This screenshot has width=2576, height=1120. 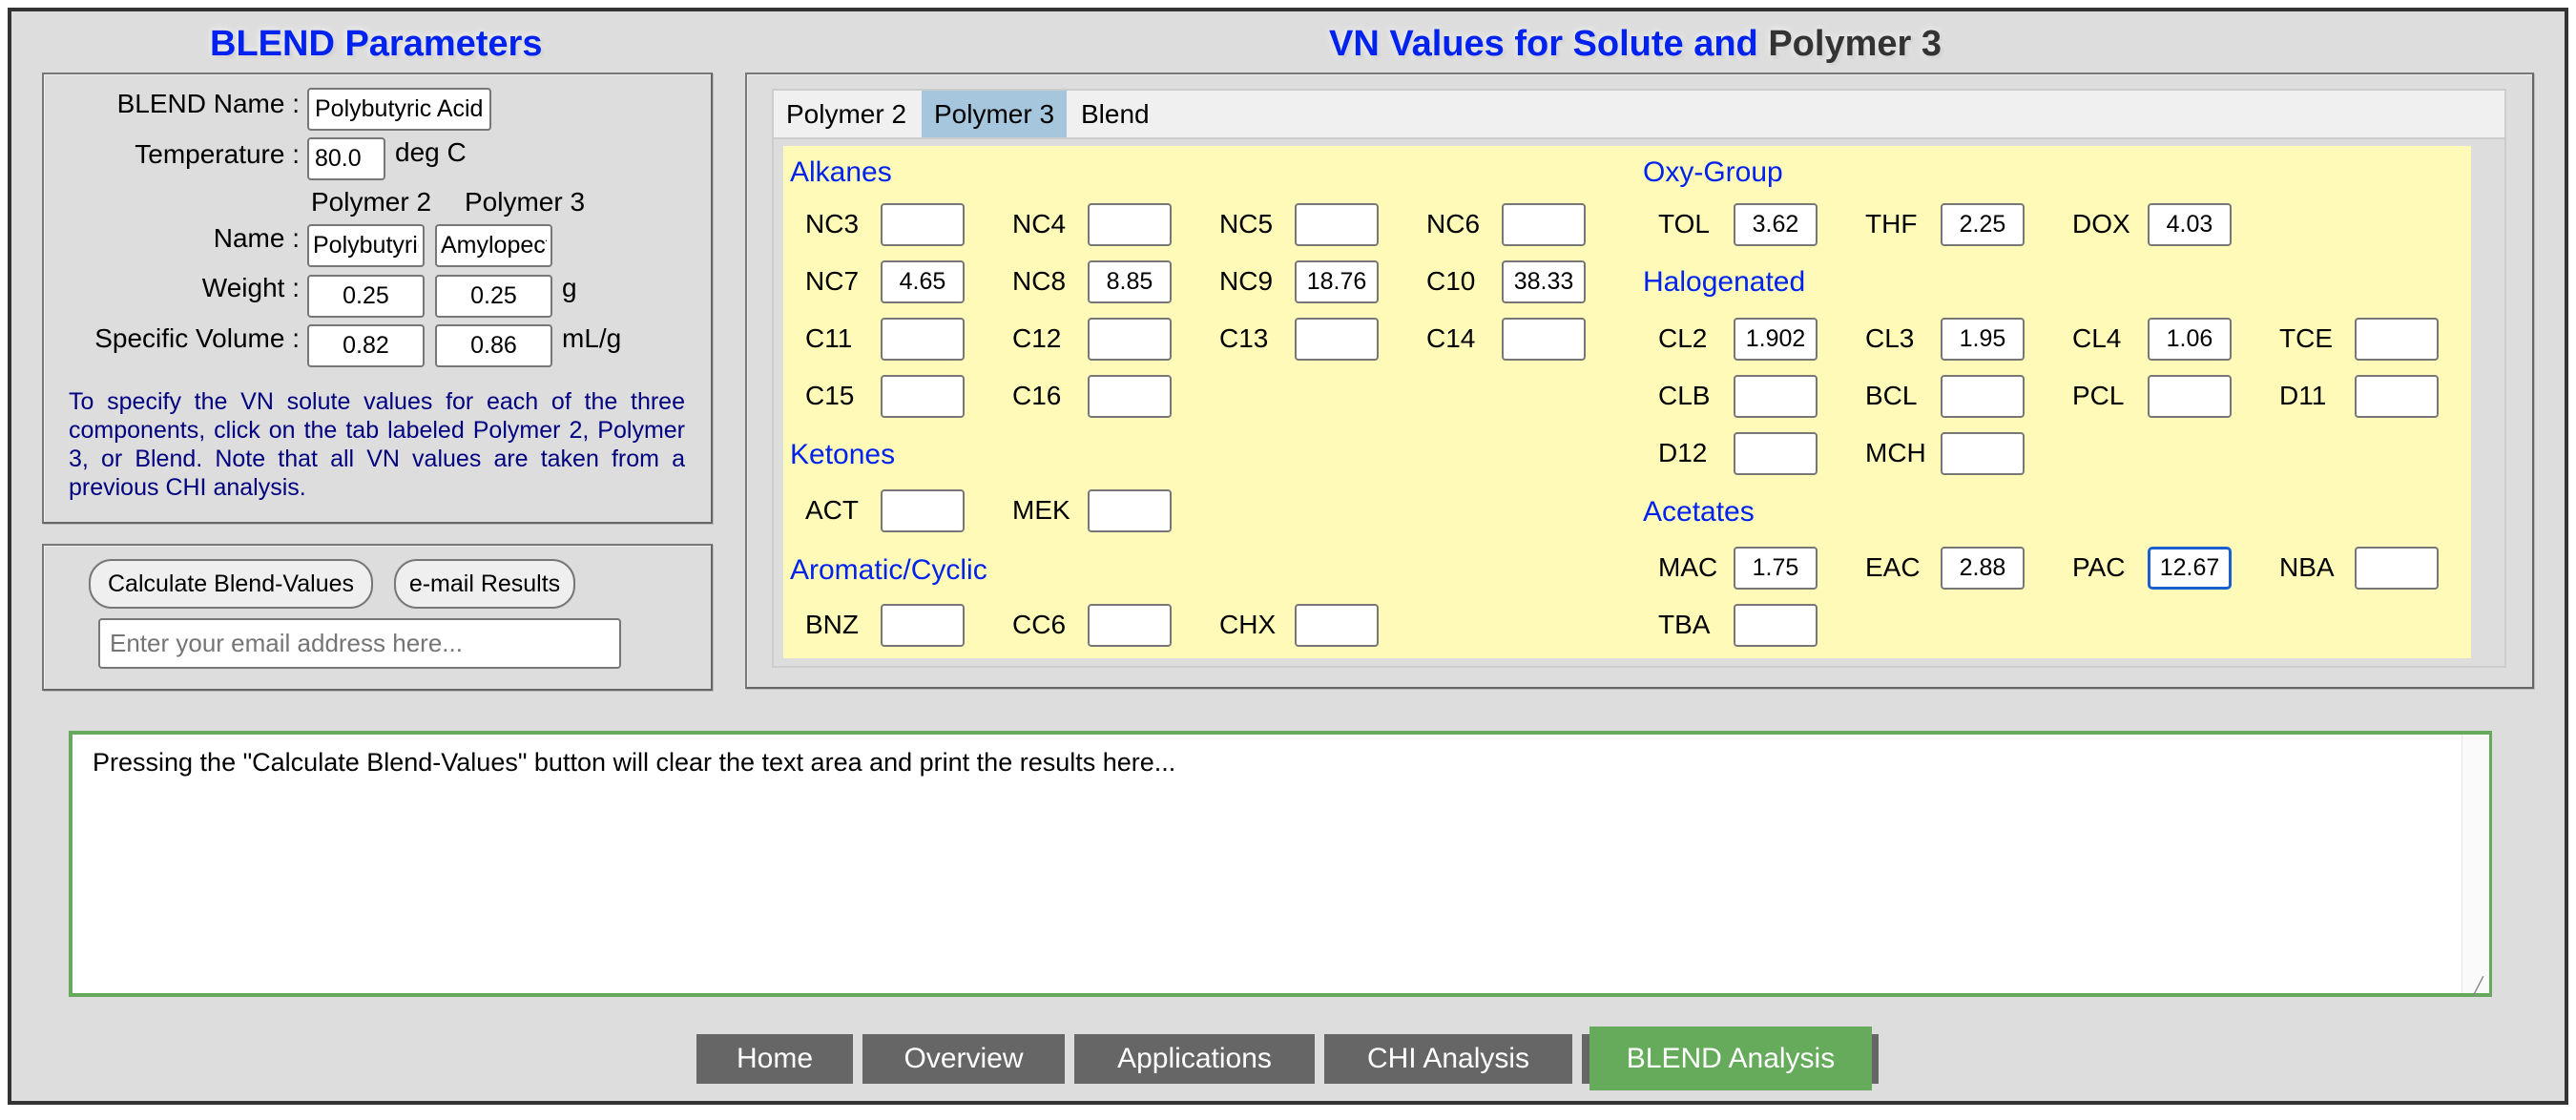 I want to click on vn-input-tol, so click(x=1776, y=224).